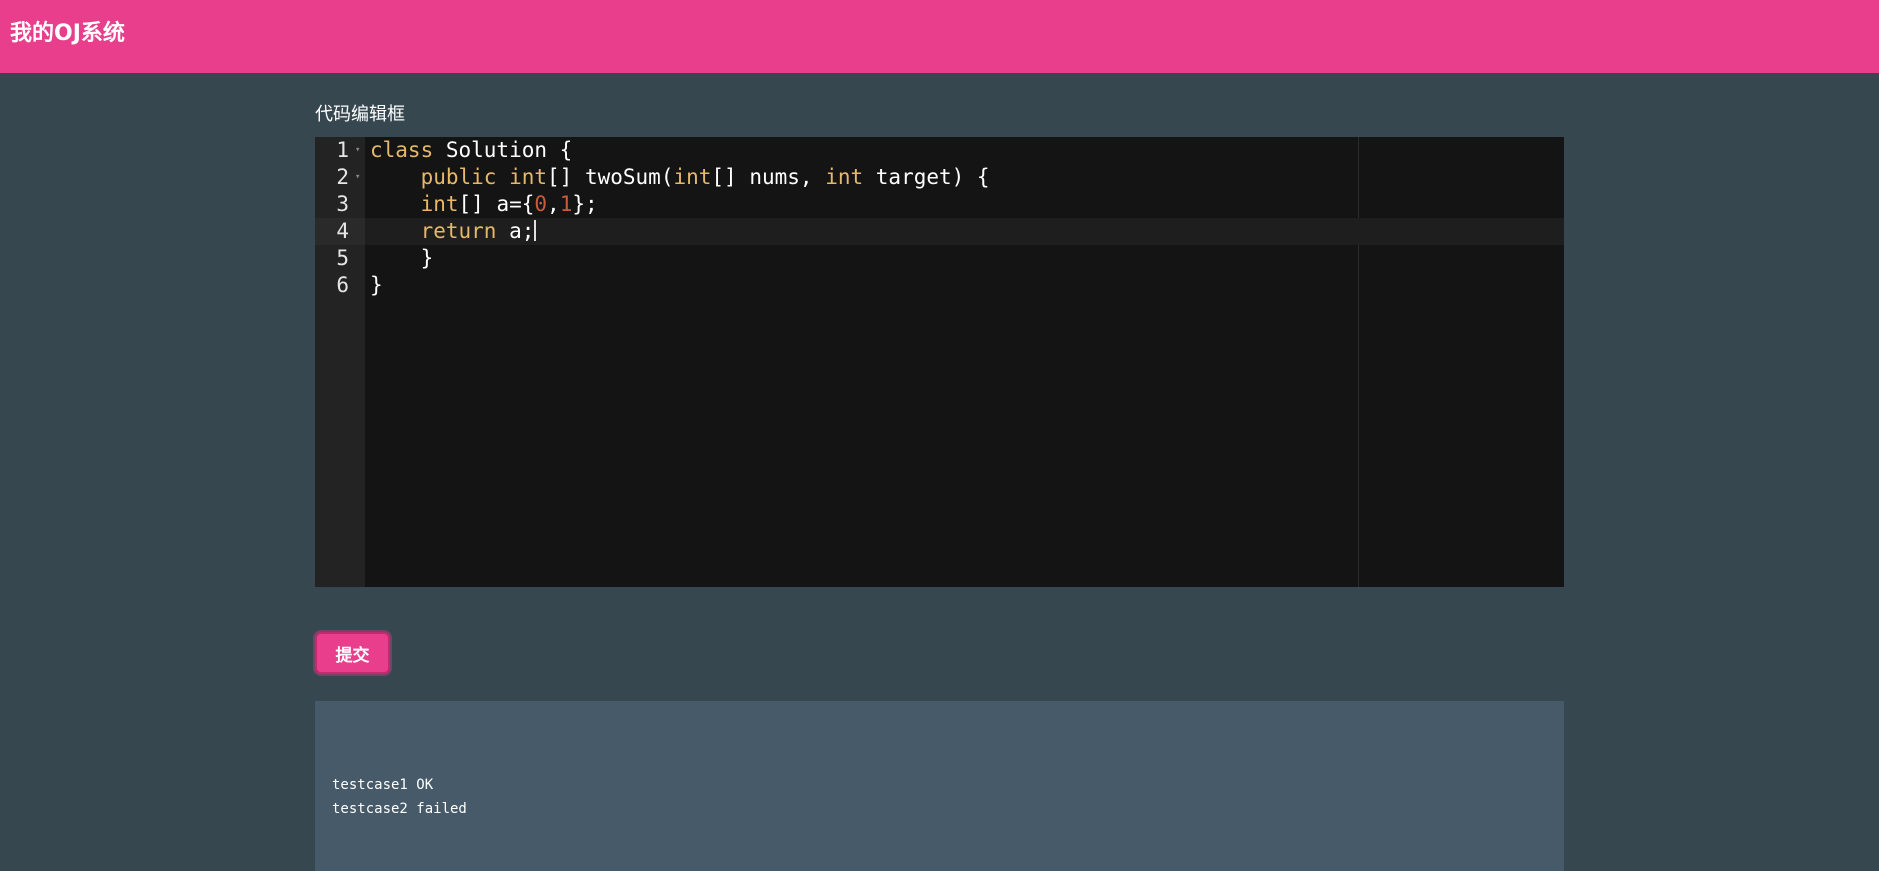 This screenshot has width=1879, height=871. I want to click on text-cursor, so click(535, 230).